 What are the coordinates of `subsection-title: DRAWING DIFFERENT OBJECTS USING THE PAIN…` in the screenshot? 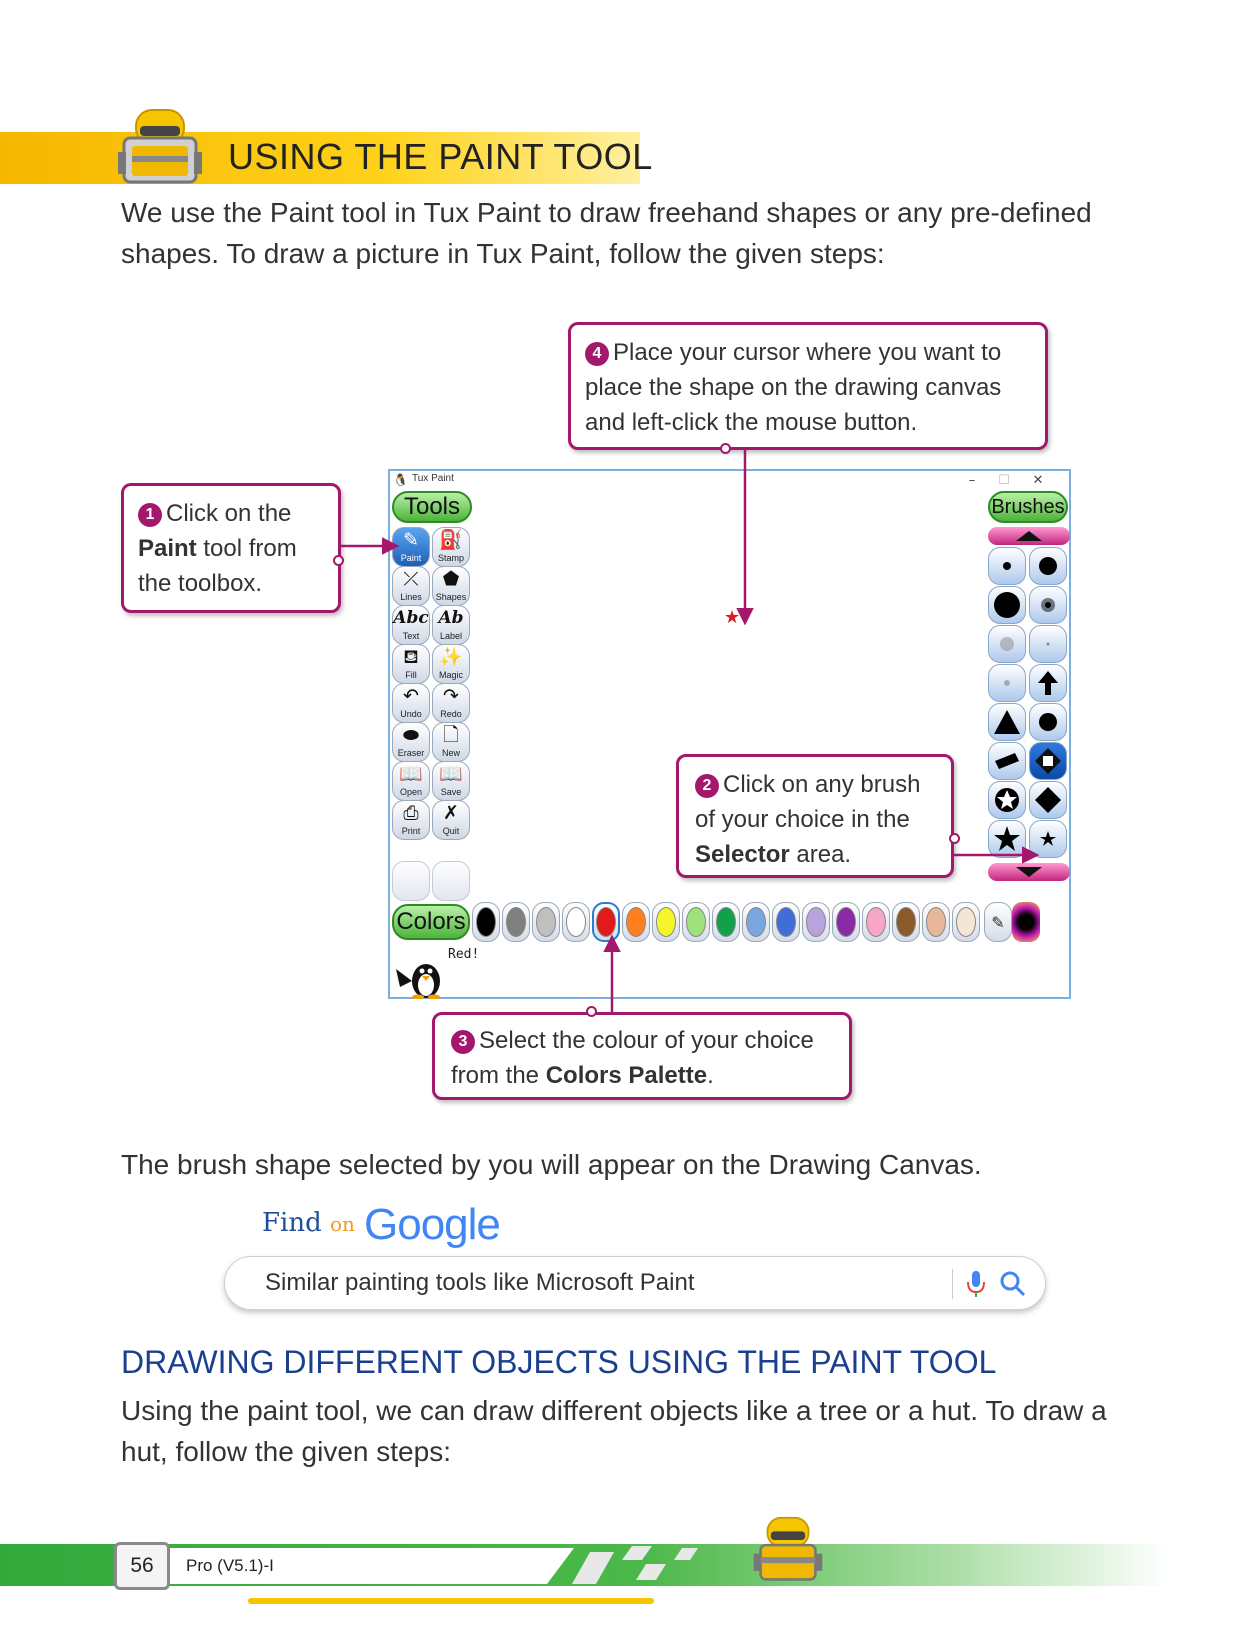 It's located at (559, 1362).